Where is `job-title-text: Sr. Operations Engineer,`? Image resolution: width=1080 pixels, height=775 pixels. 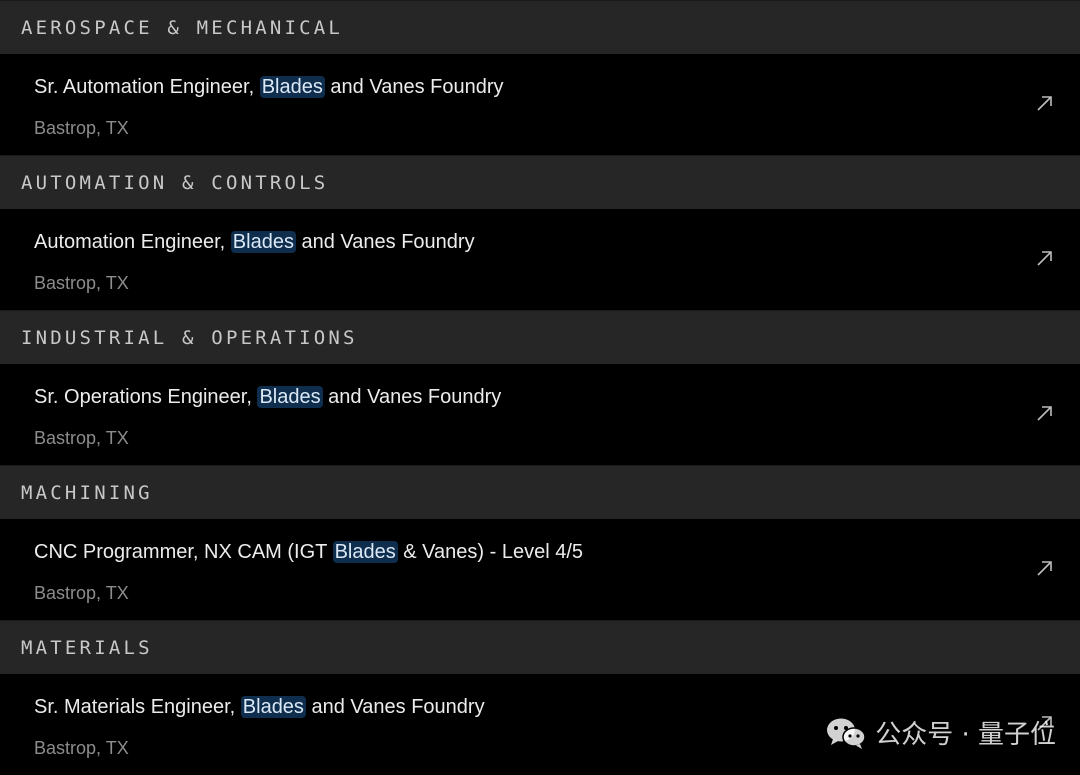 job-title-text: Sr. Operations Engineer, is located at coordinates (146, 397).